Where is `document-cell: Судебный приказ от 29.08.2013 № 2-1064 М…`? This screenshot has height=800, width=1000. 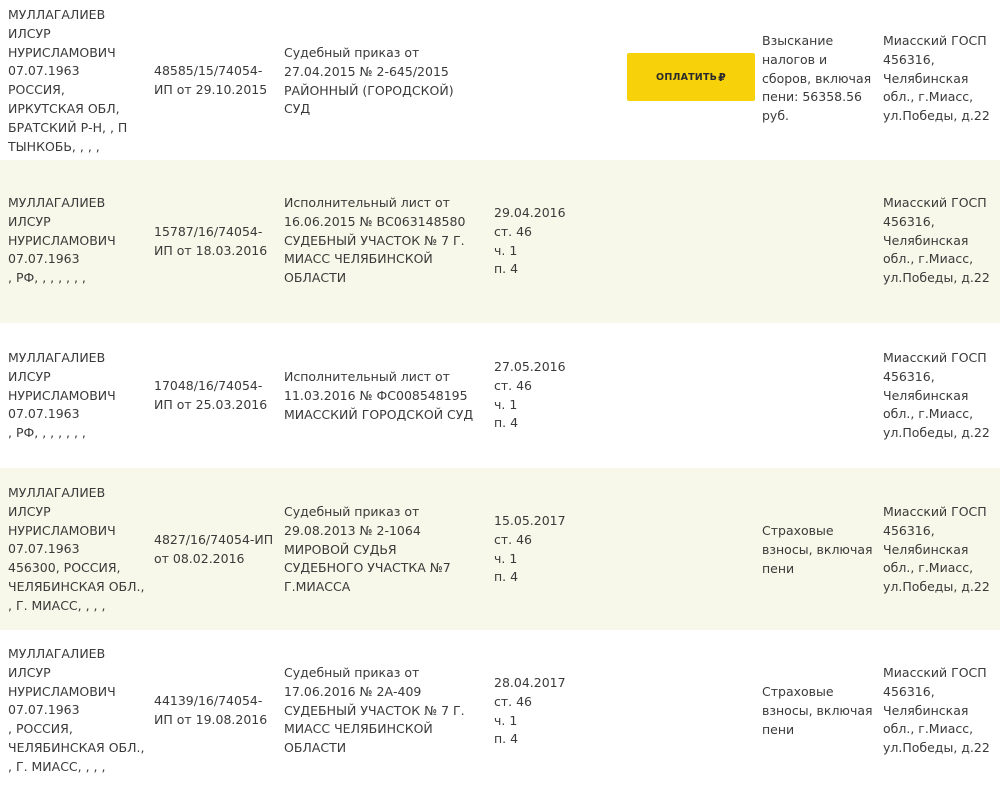
document-cell: Судебный приказ от 29.08.2013 № 2-1064 М… is located at coordinates (367, 549).